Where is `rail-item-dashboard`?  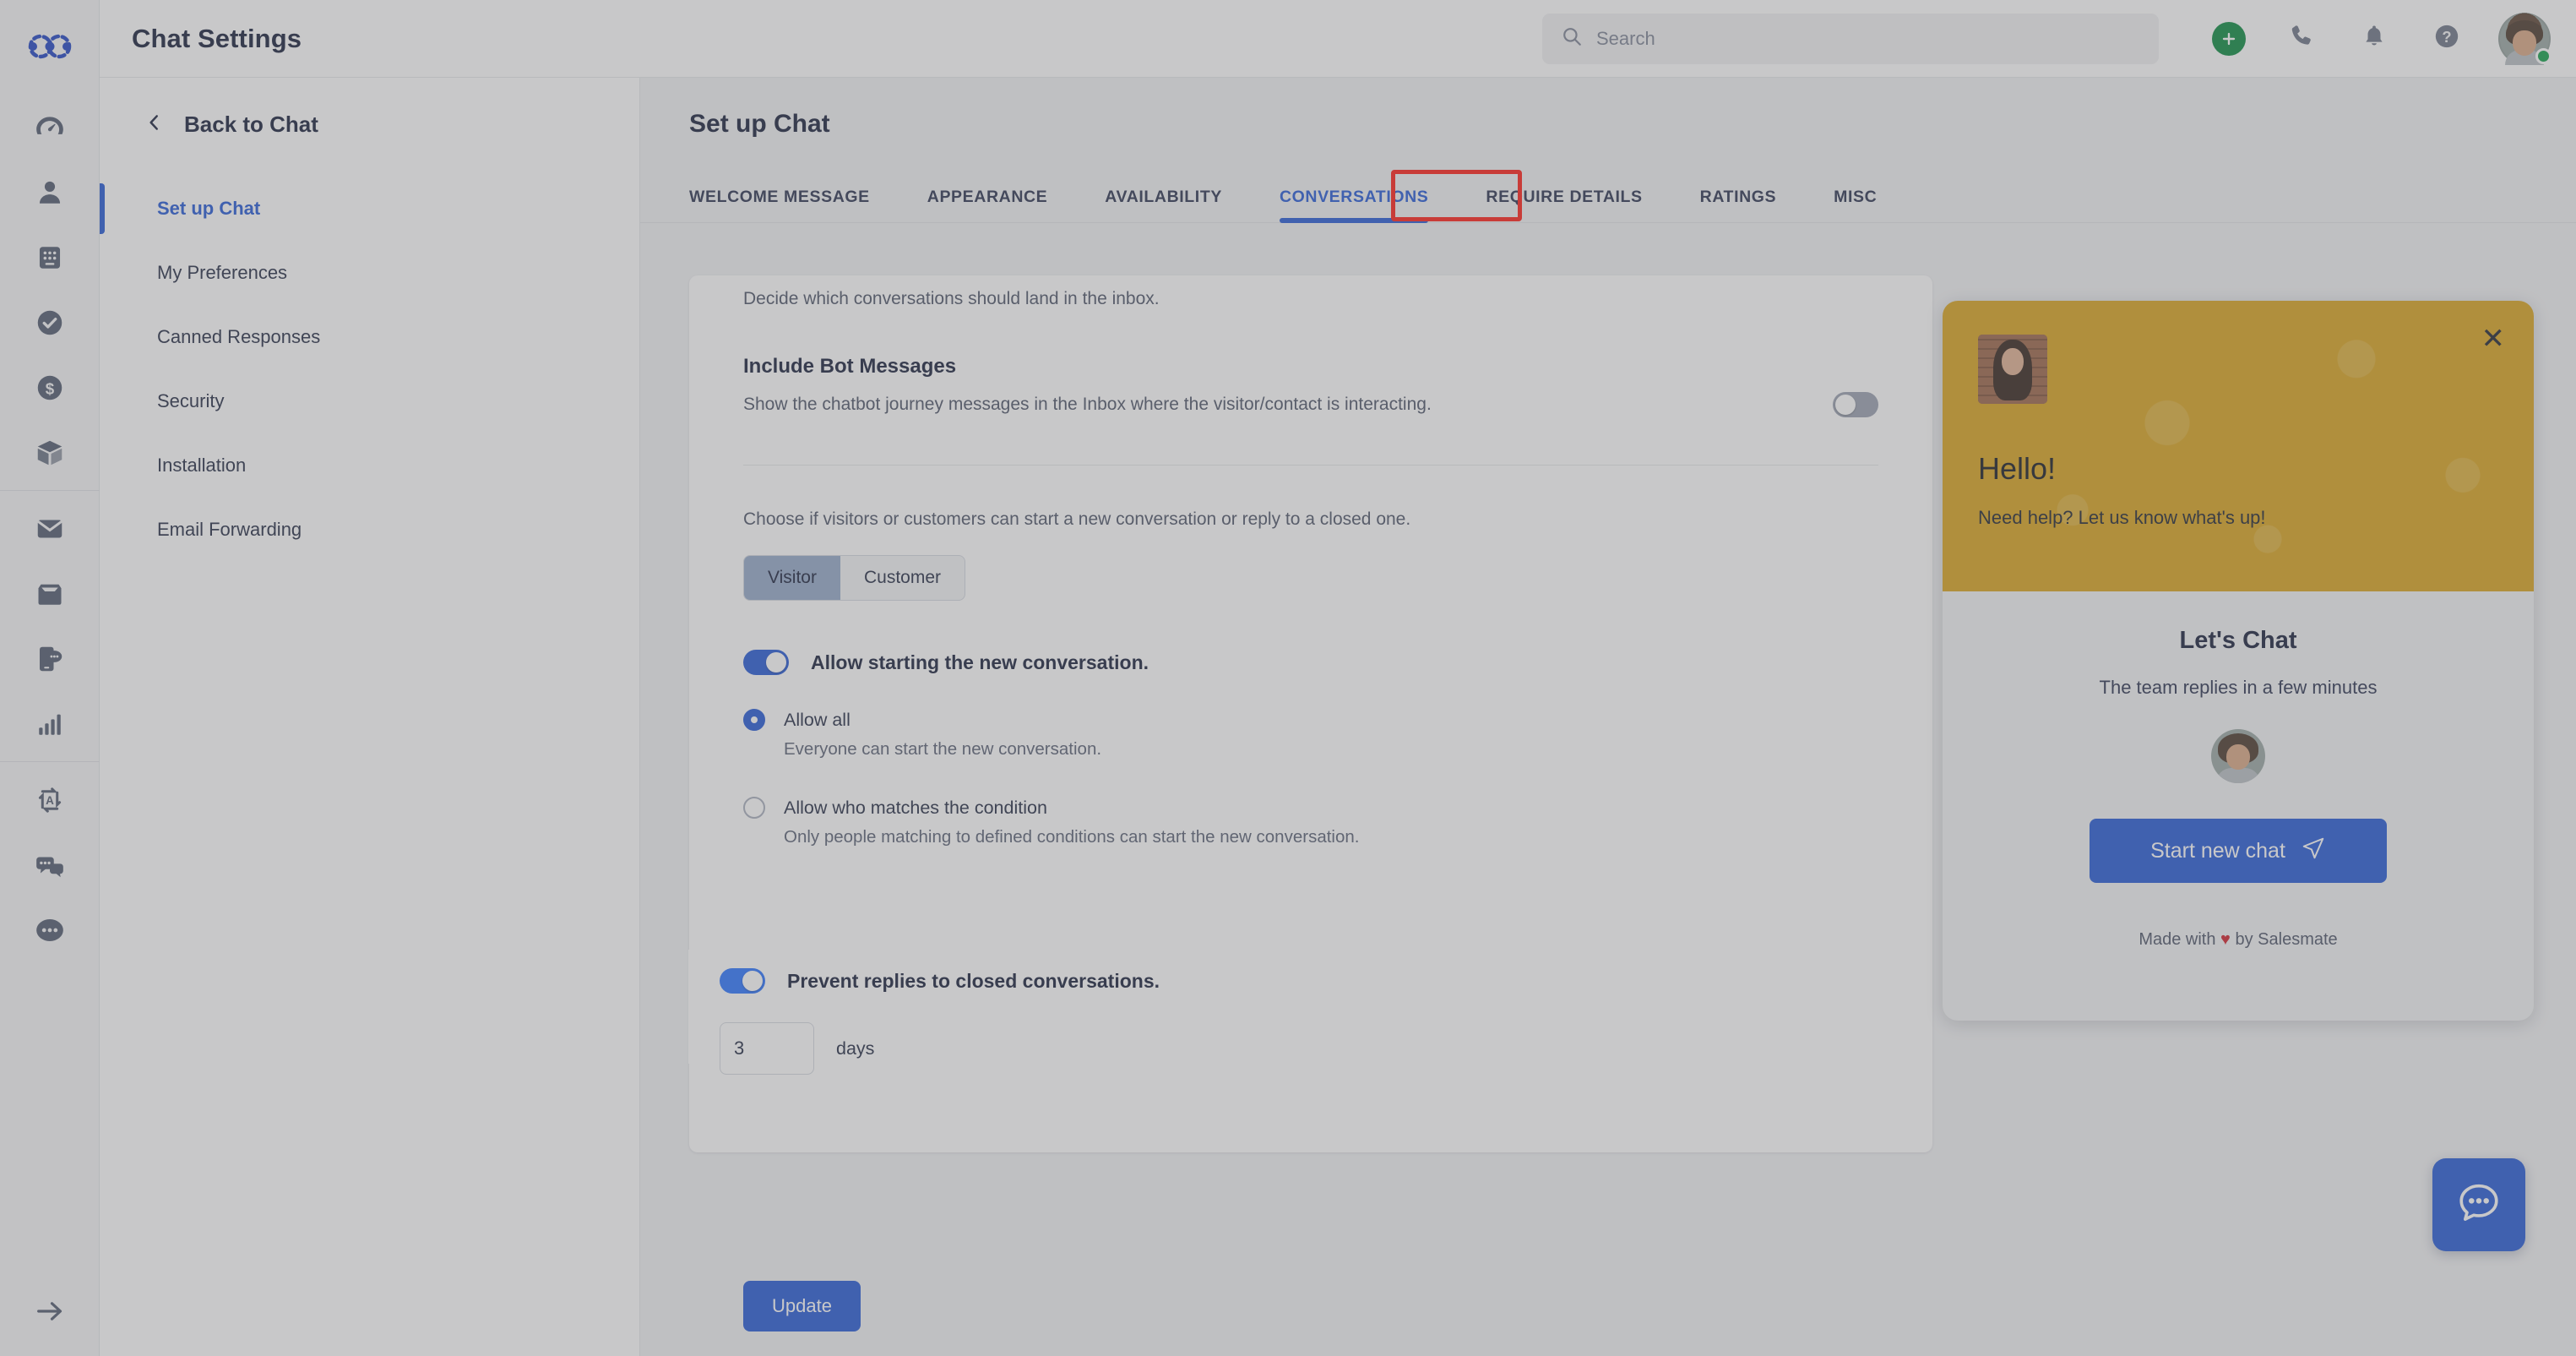 rail-item-dashboard is located at coordinates (50, 128).